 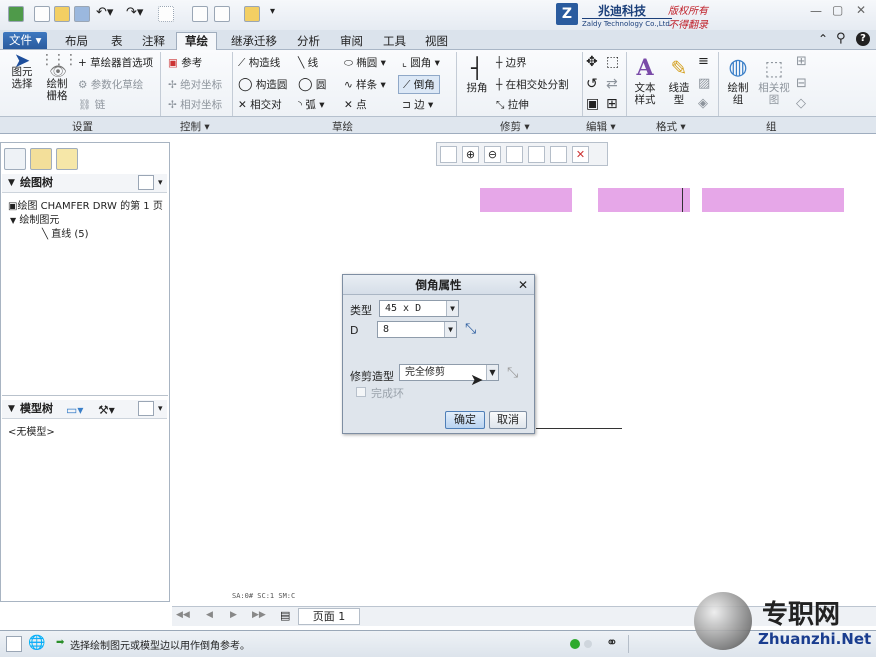 What do you see at coordinates (117, 41) in the screenshot?
I see `tab-table: 表` at bounding box center [117, 41].